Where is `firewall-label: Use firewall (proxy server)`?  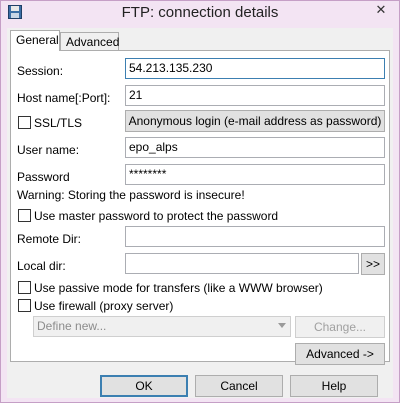 firewall-label: Use firewall (proxy server) is located at coordinates (104, 306).